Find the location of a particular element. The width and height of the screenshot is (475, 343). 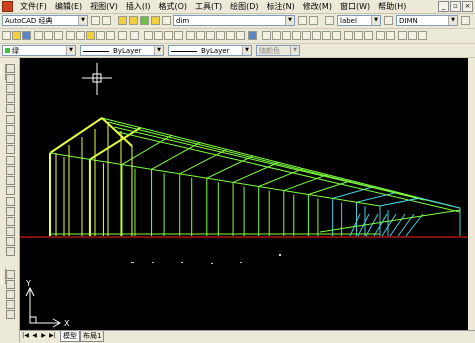

menu-draw: 绘图(D) is located at coordinates (244, 6).